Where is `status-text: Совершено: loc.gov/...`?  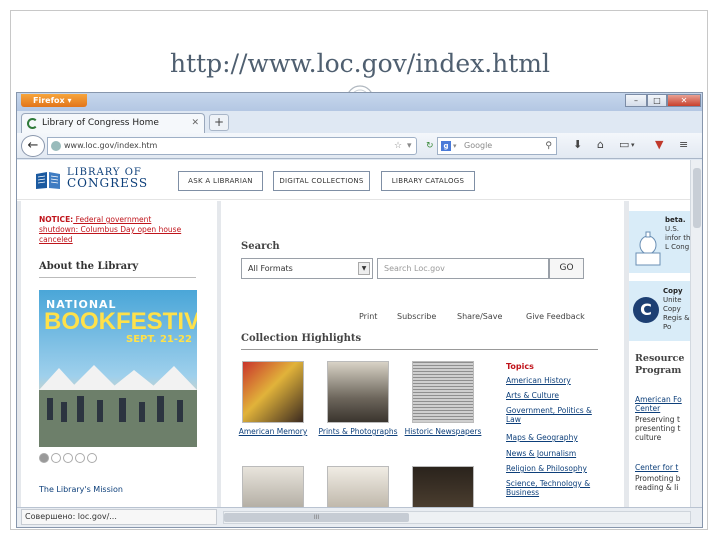
status-text: Совершено: loc.gov/... is located at coordinates (119, 517).